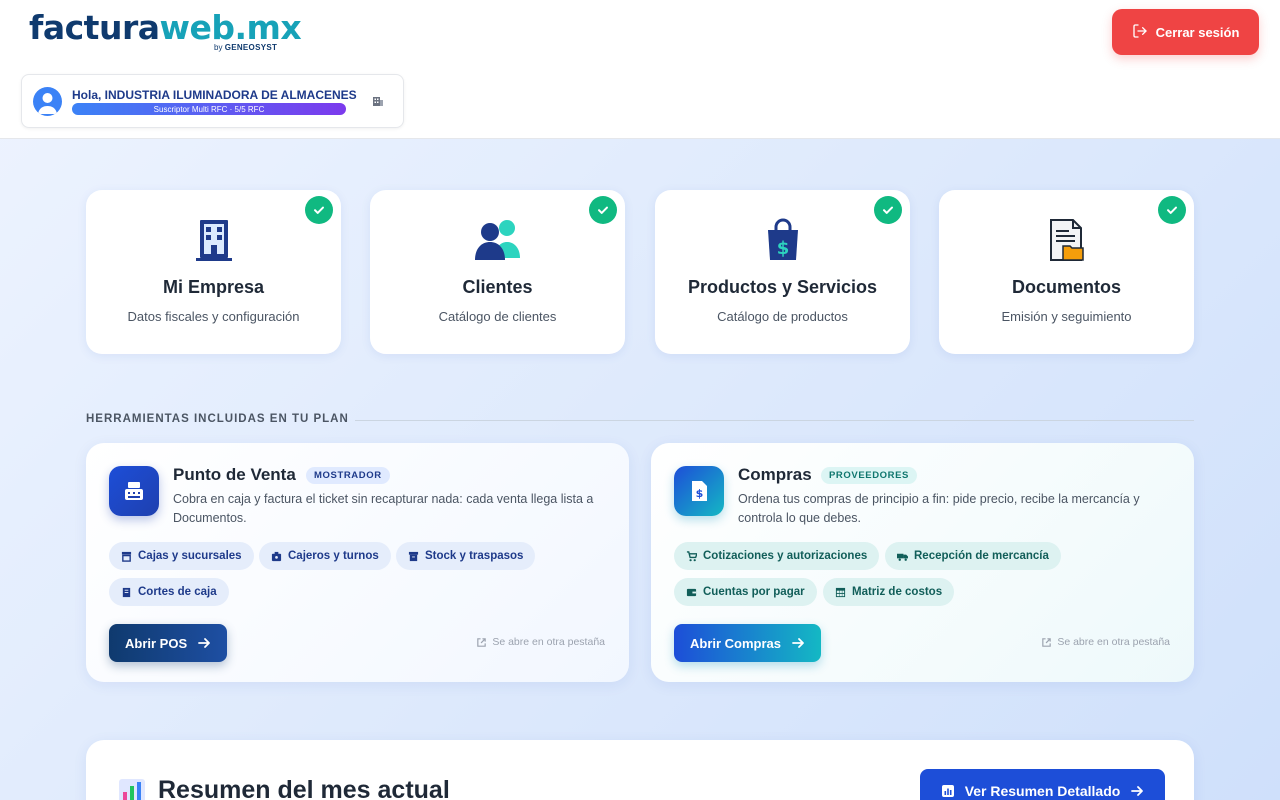 The image size is (1280, 800). I want to click on chart-icon, so click(947, 791).